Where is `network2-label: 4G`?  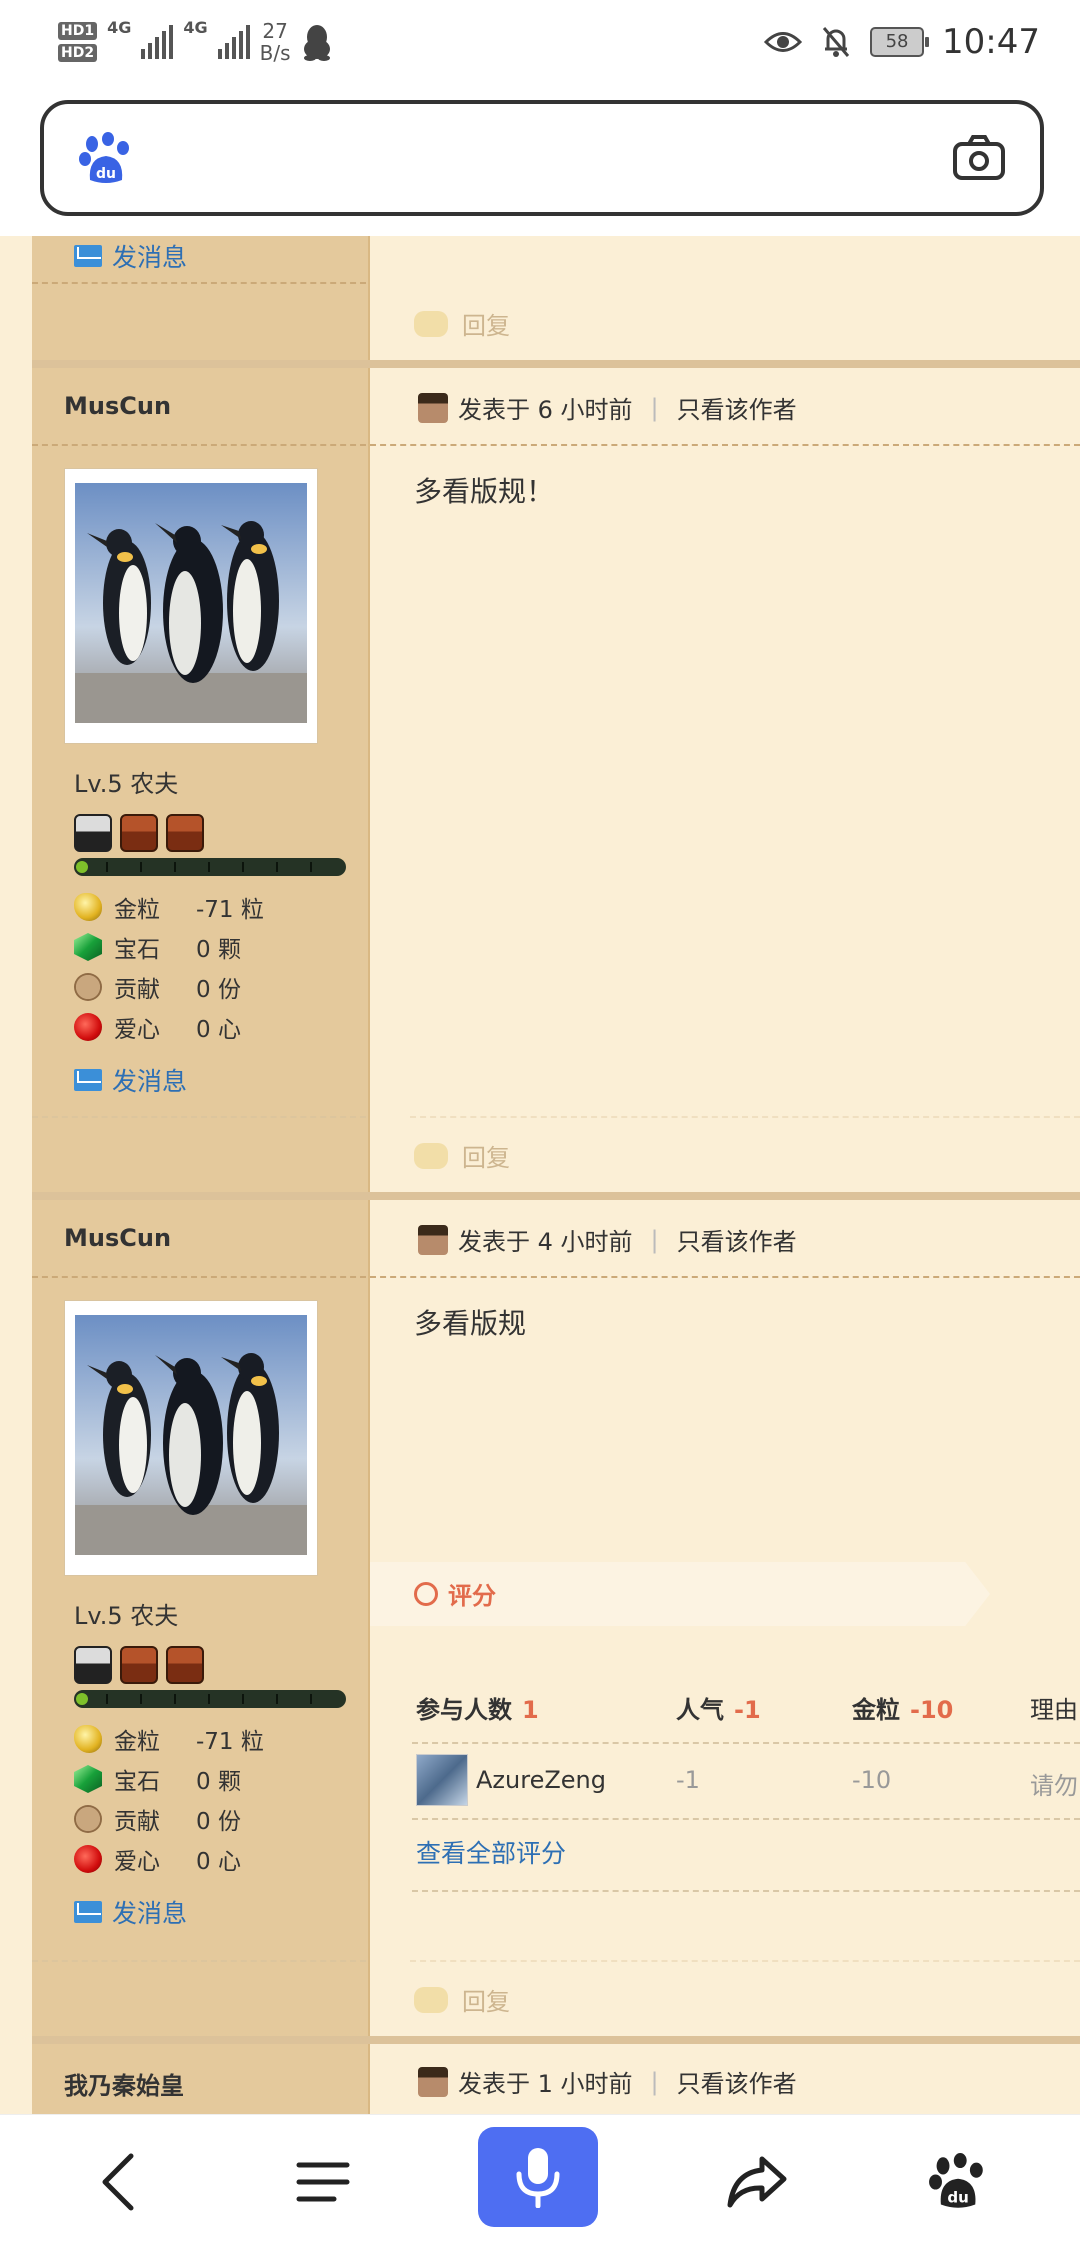 network2-label: 4G is located at coordinates (195, 27).